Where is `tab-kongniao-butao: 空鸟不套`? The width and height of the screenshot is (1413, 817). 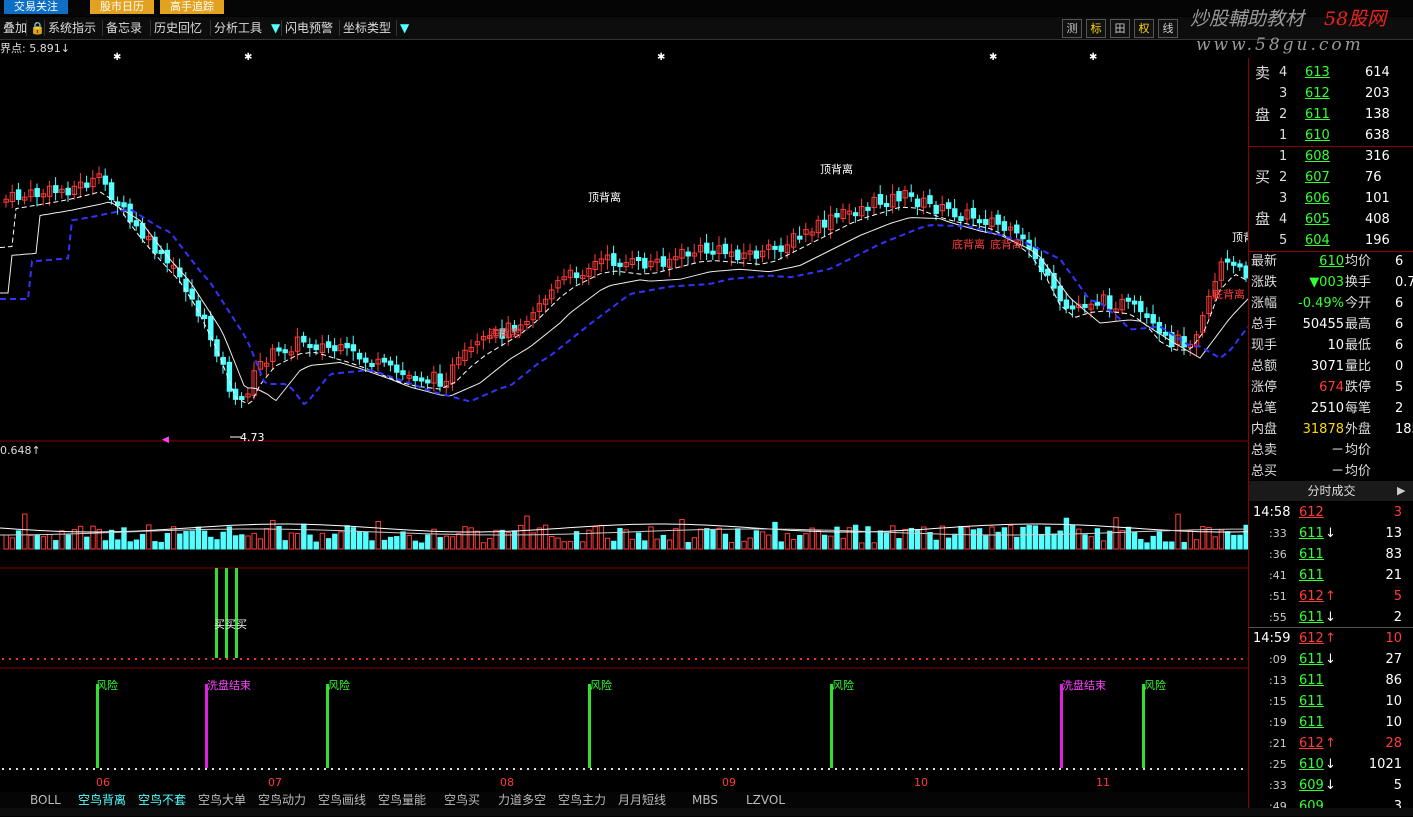
tab-kongniao-butao: 空鸟不套 is located at coordinates (162, 800).